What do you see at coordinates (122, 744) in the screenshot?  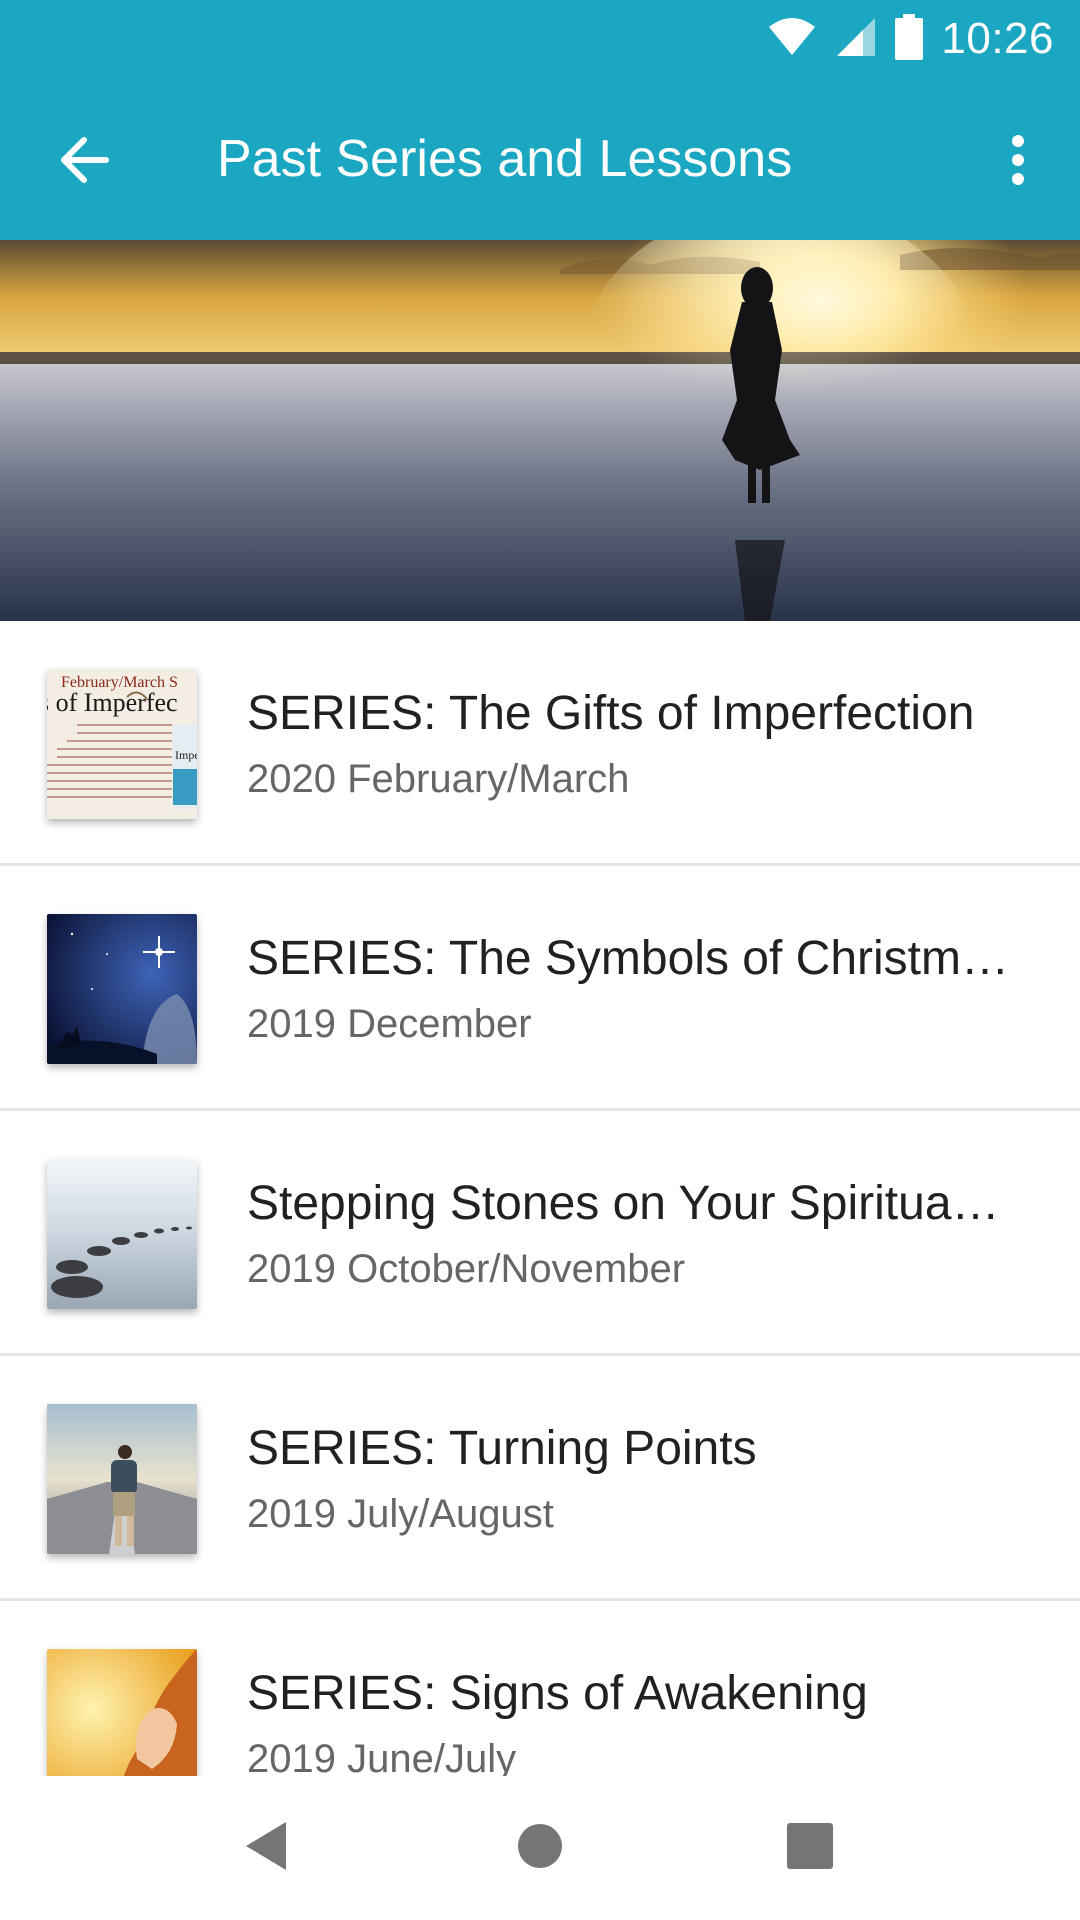 I see `series-thumbnail: February/March S s of Imperfec Impe` at bounding box center [122, 744].